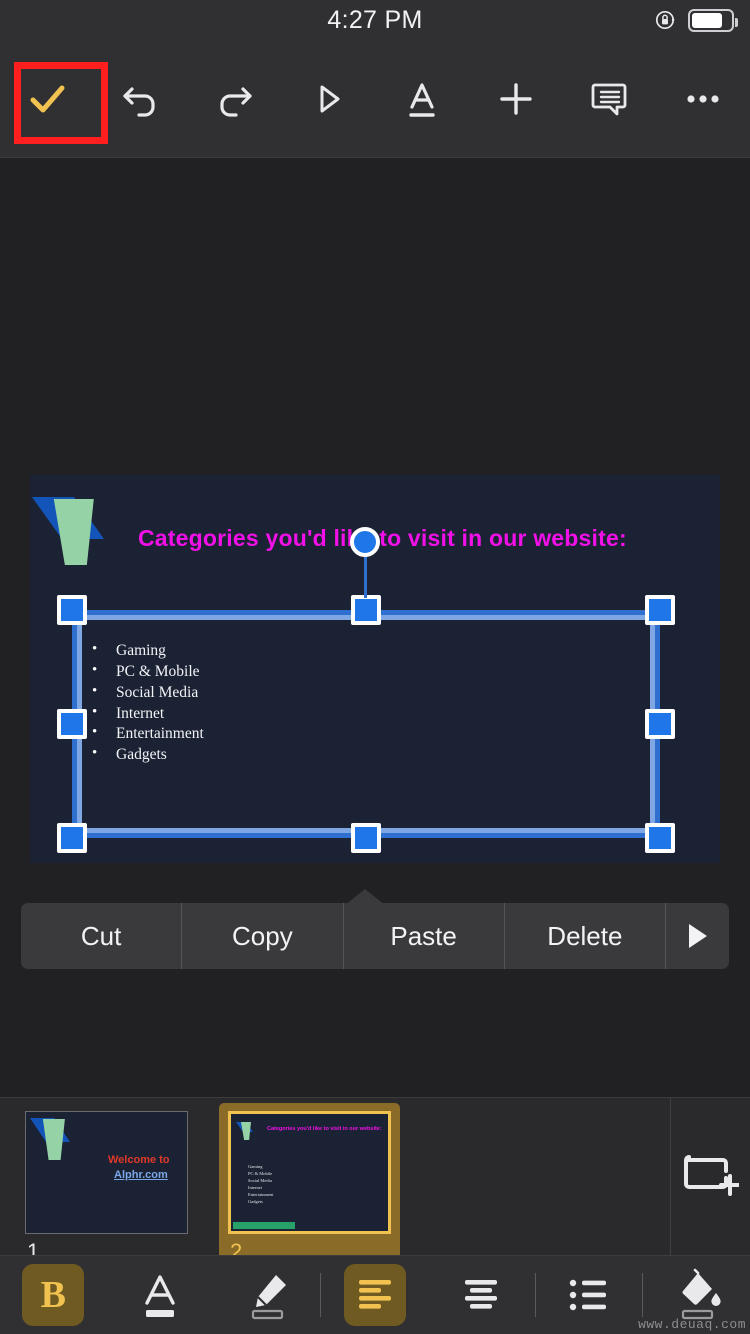 Image resolution: width=750 pixels, height=1334 pixels. I want to click on font-color-a-icon, so click(160, 1296).